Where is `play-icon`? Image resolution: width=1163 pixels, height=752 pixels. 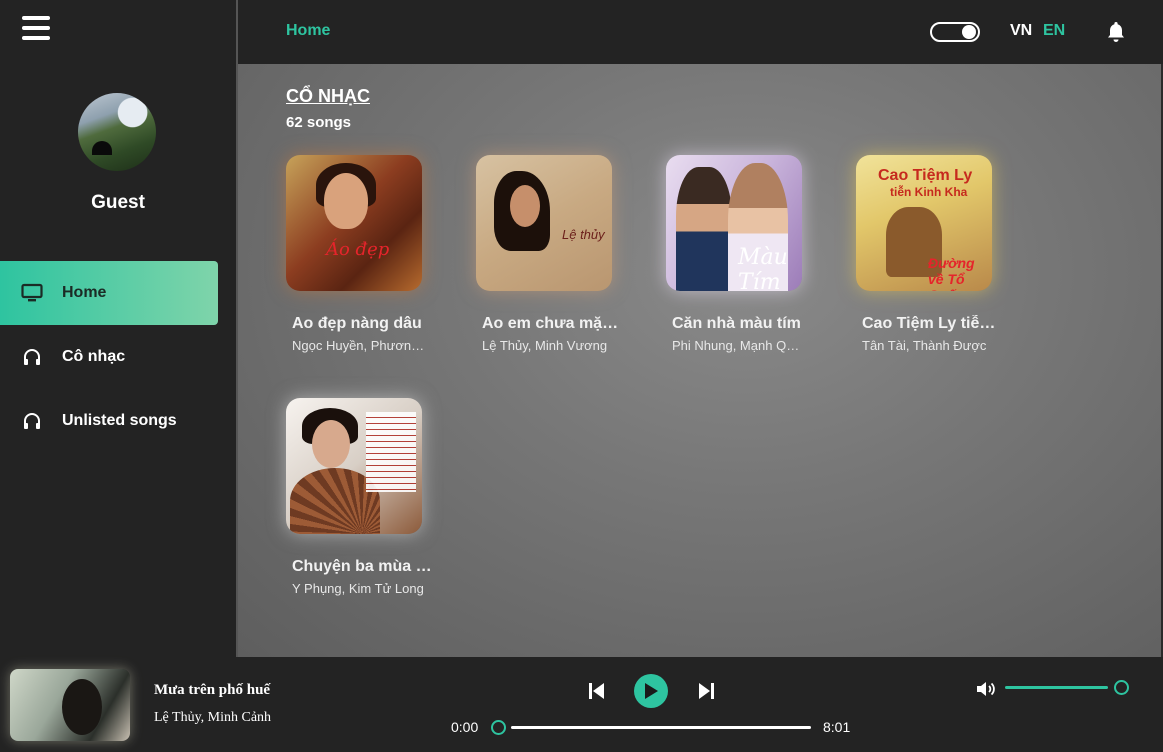
play-icon is located at coordinates (651, 691).